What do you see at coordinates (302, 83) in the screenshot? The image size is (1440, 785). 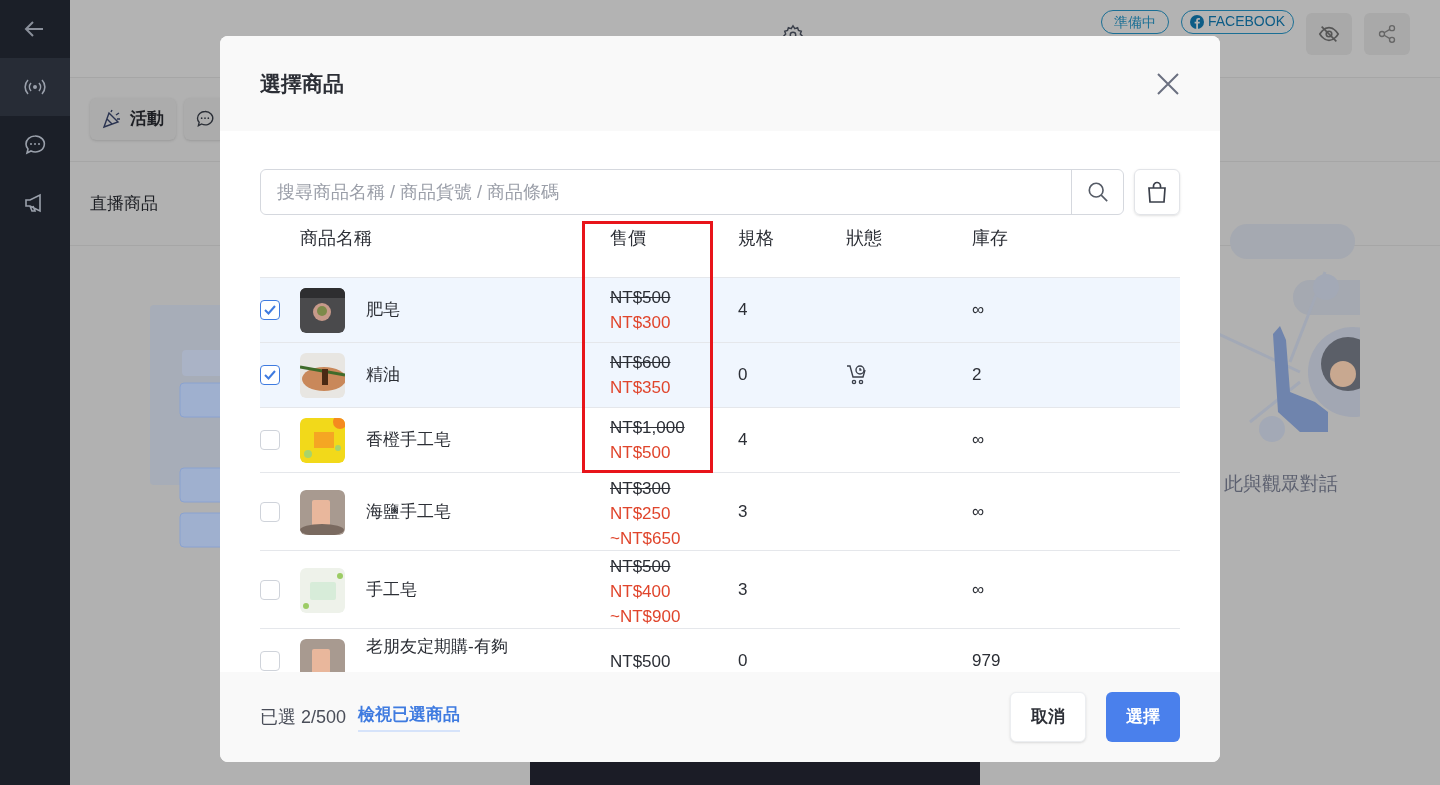 I see `dialog-title: 選擇商品` at bounding box center [302, 83].